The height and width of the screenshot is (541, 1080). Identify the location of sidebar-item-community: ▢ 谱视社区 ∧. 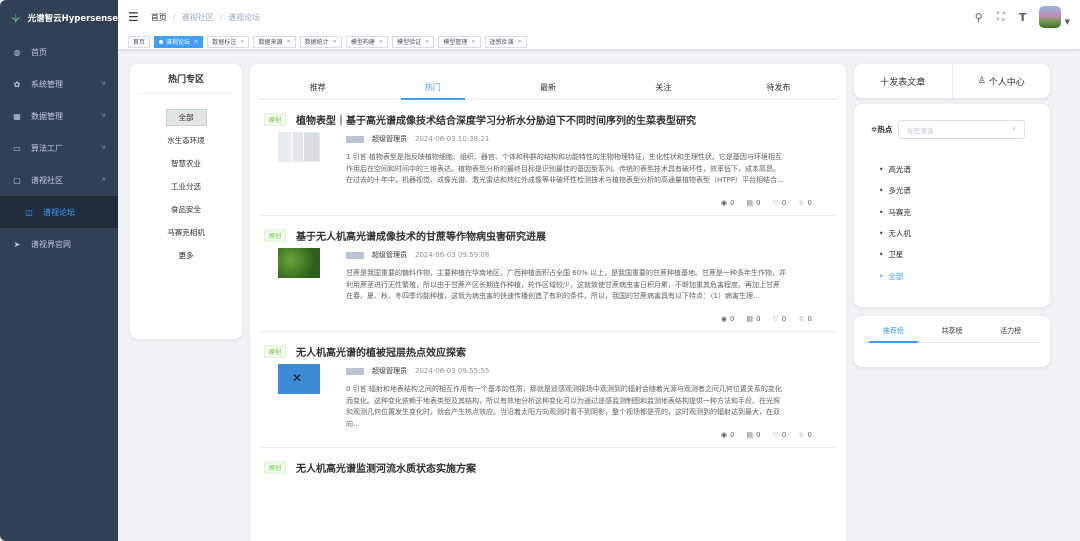
(59, 180).